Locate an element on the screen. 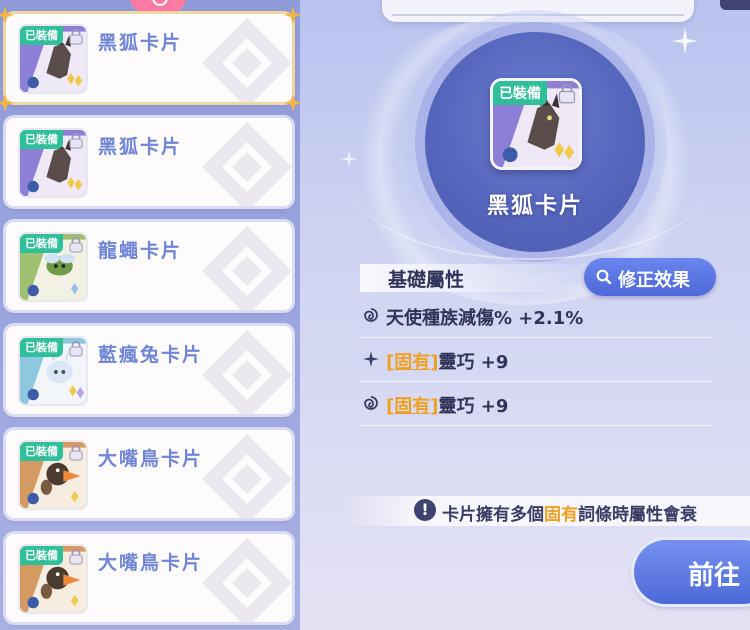 The image size is (750, 630). card-name: 龍蠅卡片 is located at coordinates (140, 251).